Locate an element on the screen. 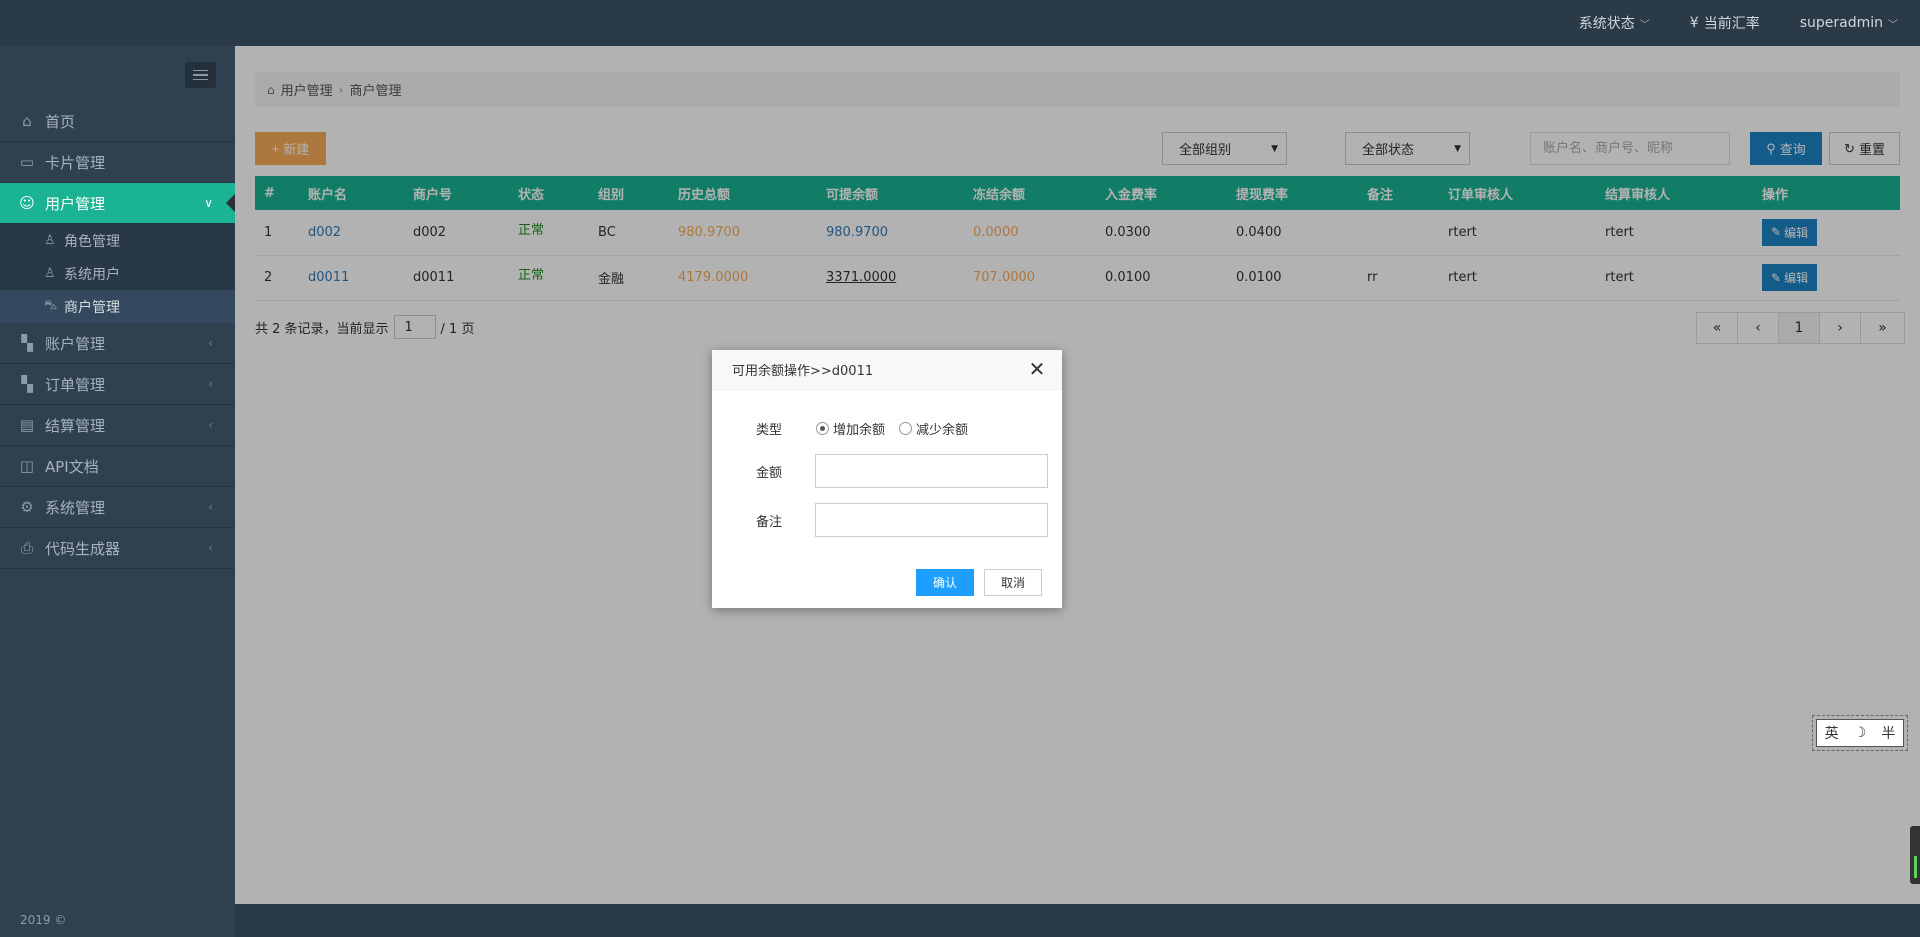  sidebar-item-label: 结算管理 is located at coordinates (75, 425).